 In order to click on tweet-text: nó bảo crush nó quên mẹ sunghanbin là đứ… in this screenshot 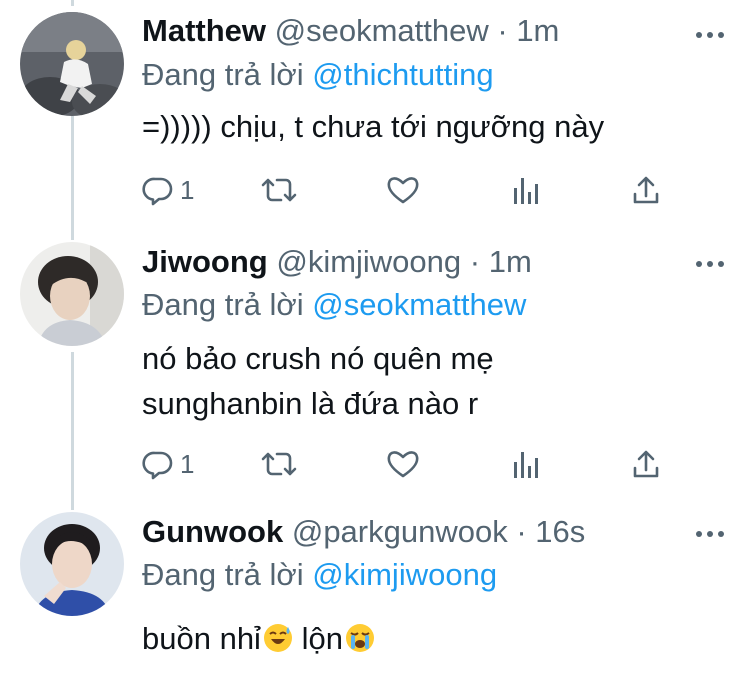, I will do `click(318, 381)`.